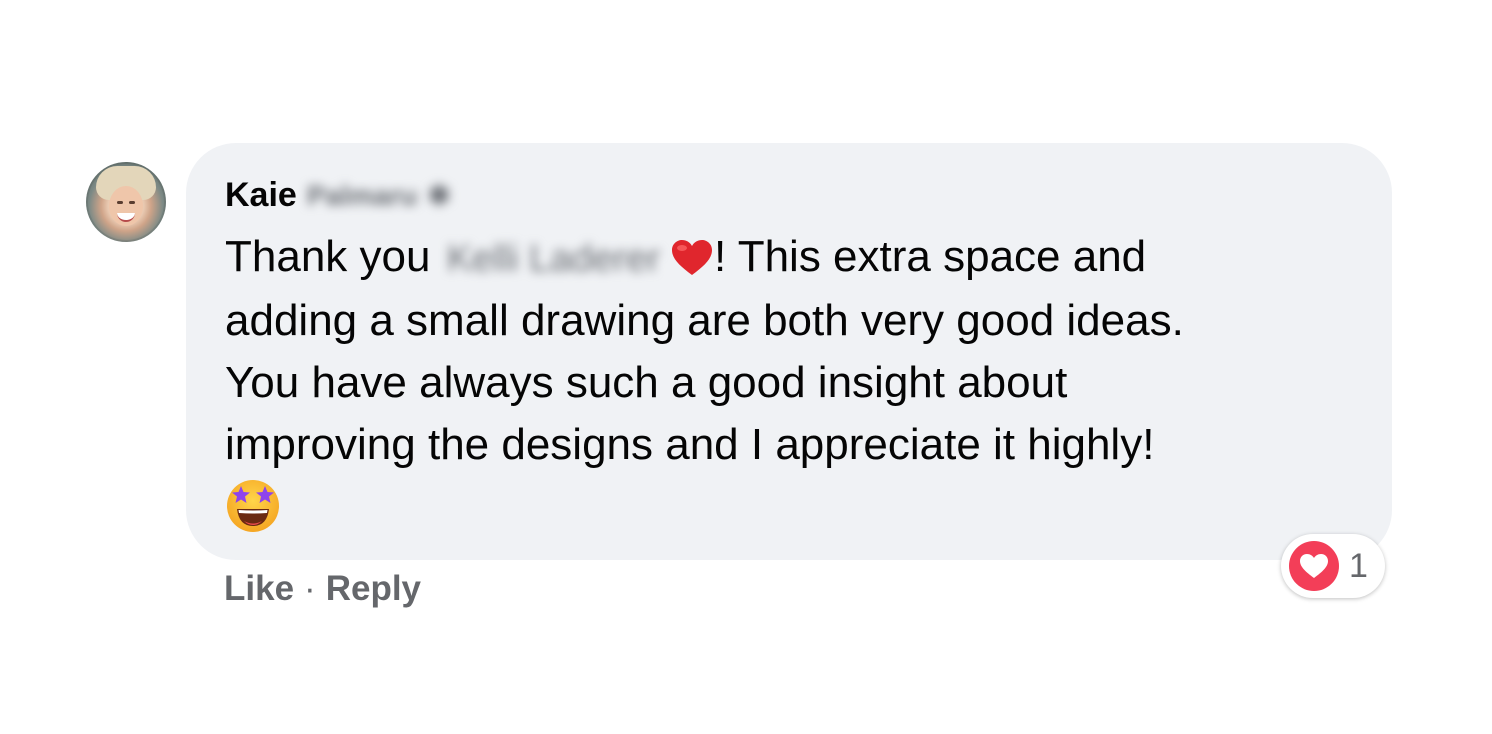 Image resolution: width=1492 pixels, height=734 pixels. Describe the element at coordinates (259, 588) in the screenshot. I see `like-button: Like` at that location.